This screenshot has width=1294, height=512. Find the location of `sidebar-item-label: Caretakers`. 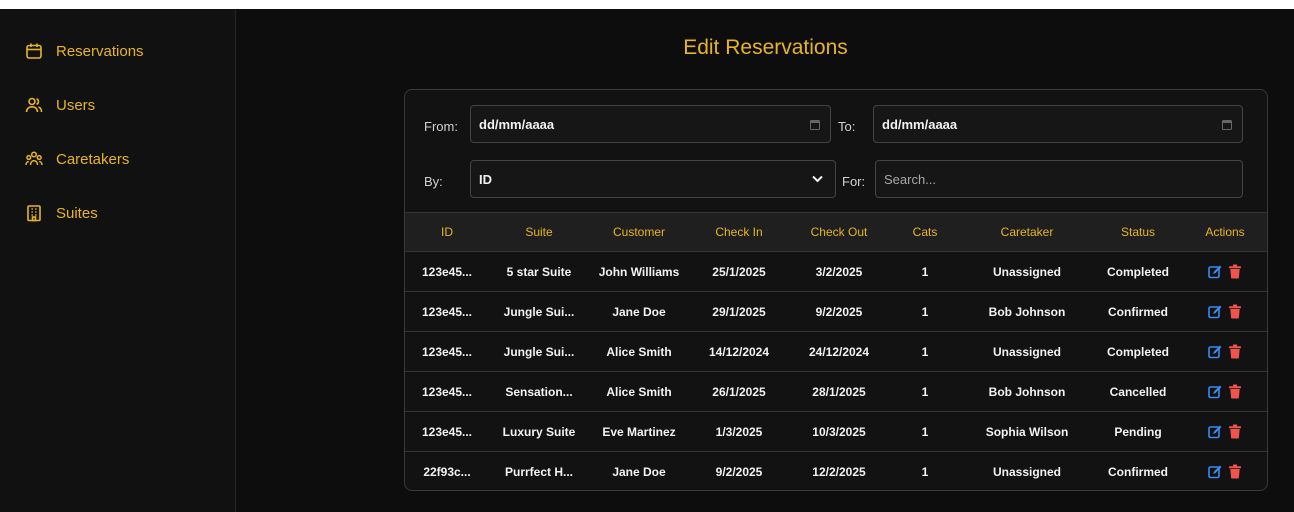

sidebar-item-label: Caretakers is located at coordinates (93, 159).